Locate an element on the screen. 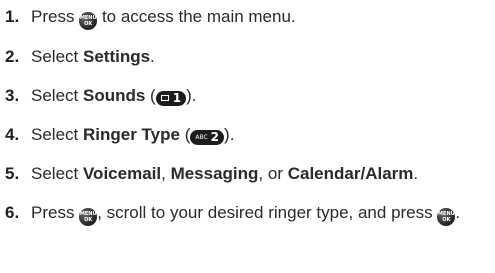  menu-option-settings: Settings is located at coordinates (116, 56).